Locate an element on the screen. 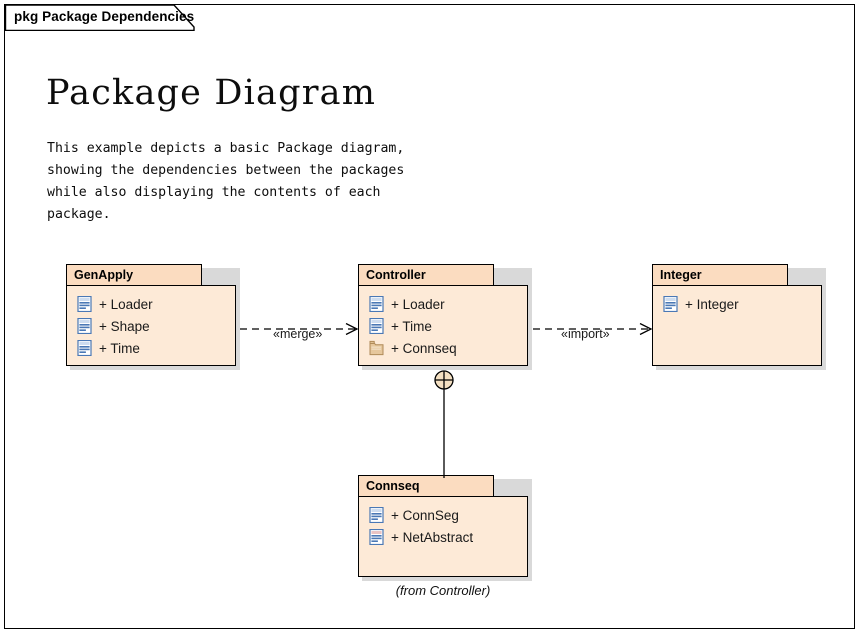 Image resolution: width=861 pixels, height=635 pixels. package-members-list: + Loader + Shape + Time is located at coordinates (154, 326).